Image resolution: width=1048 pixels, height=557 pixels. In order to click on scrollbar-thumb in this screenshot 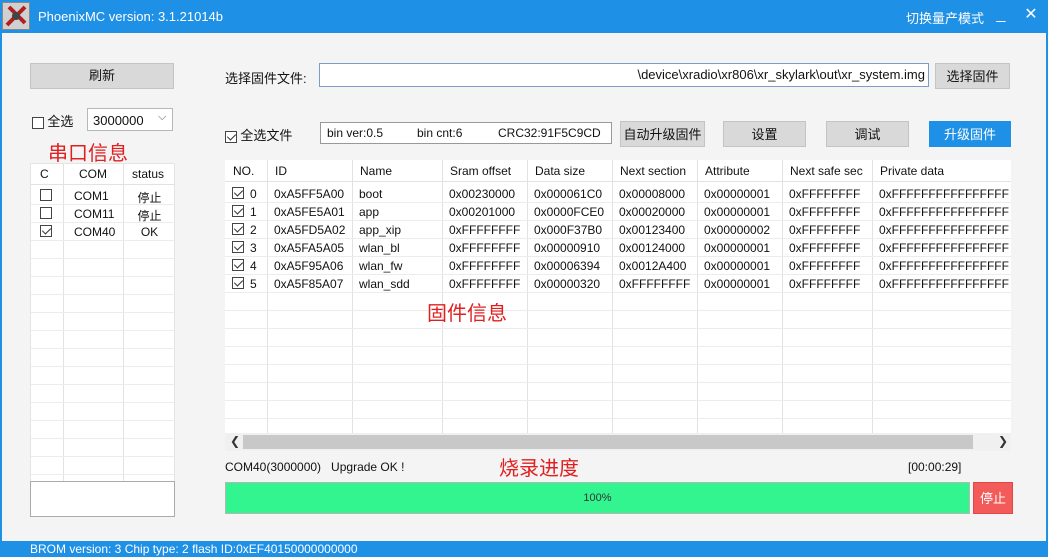, I will do `click(608, 442)`.